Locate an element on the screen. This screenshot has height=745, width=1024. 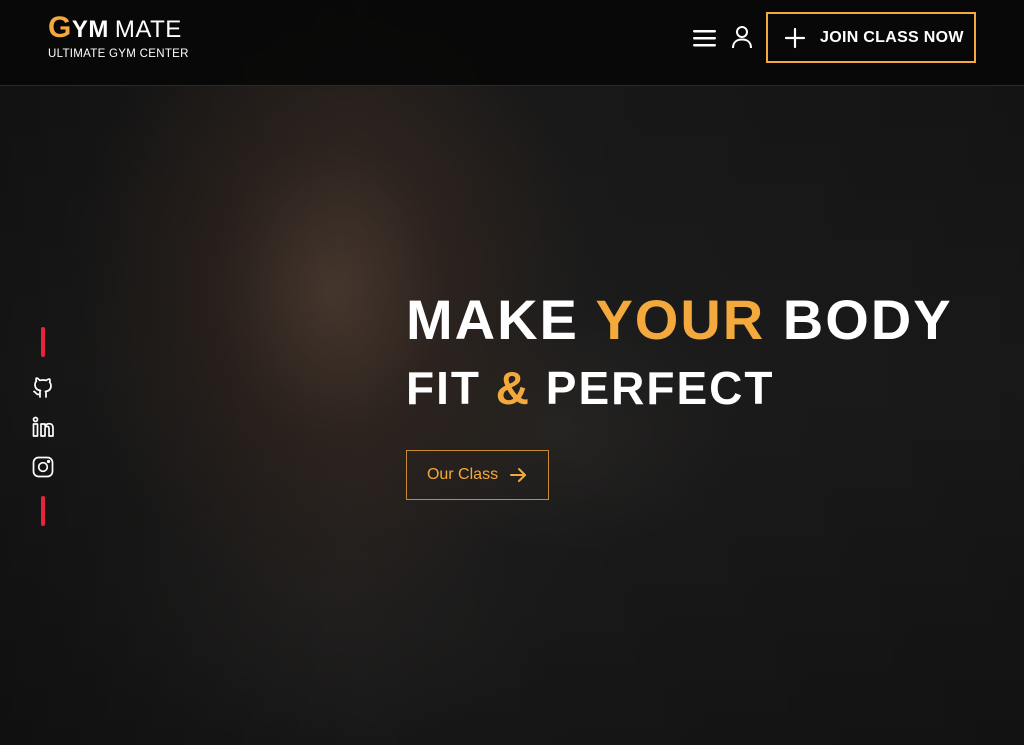
join-class-button: JOIN CLASS NOW is located at coordinates (871, 37).